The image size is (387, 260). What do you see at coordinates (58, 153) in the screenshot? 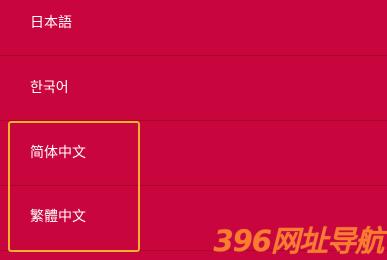
I see `language-label: 简体中文` at bounding box center [58, 153].